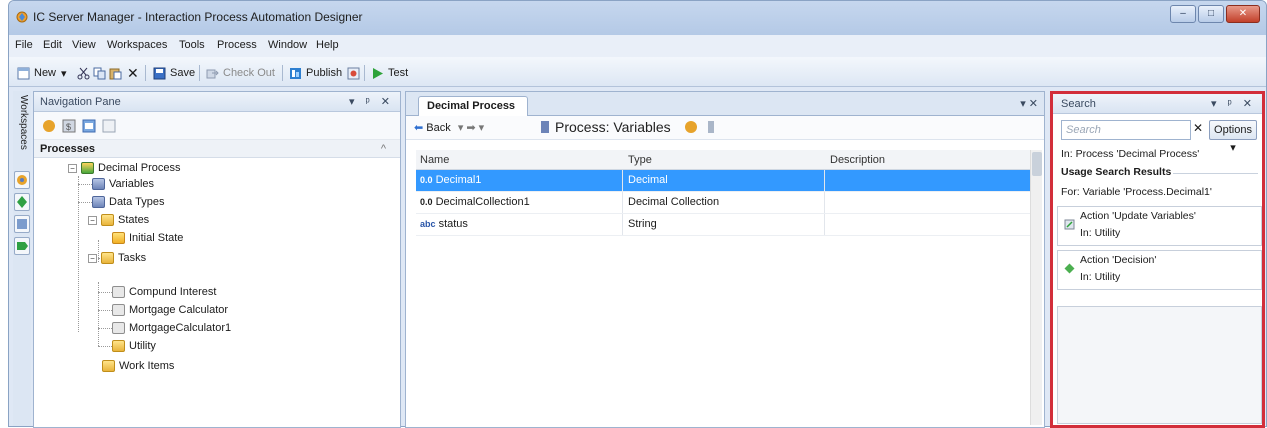 Image resolution: width=1267 pixels, height=428 pixels. I want to click on publish-button: Publish, so click(315, 73).